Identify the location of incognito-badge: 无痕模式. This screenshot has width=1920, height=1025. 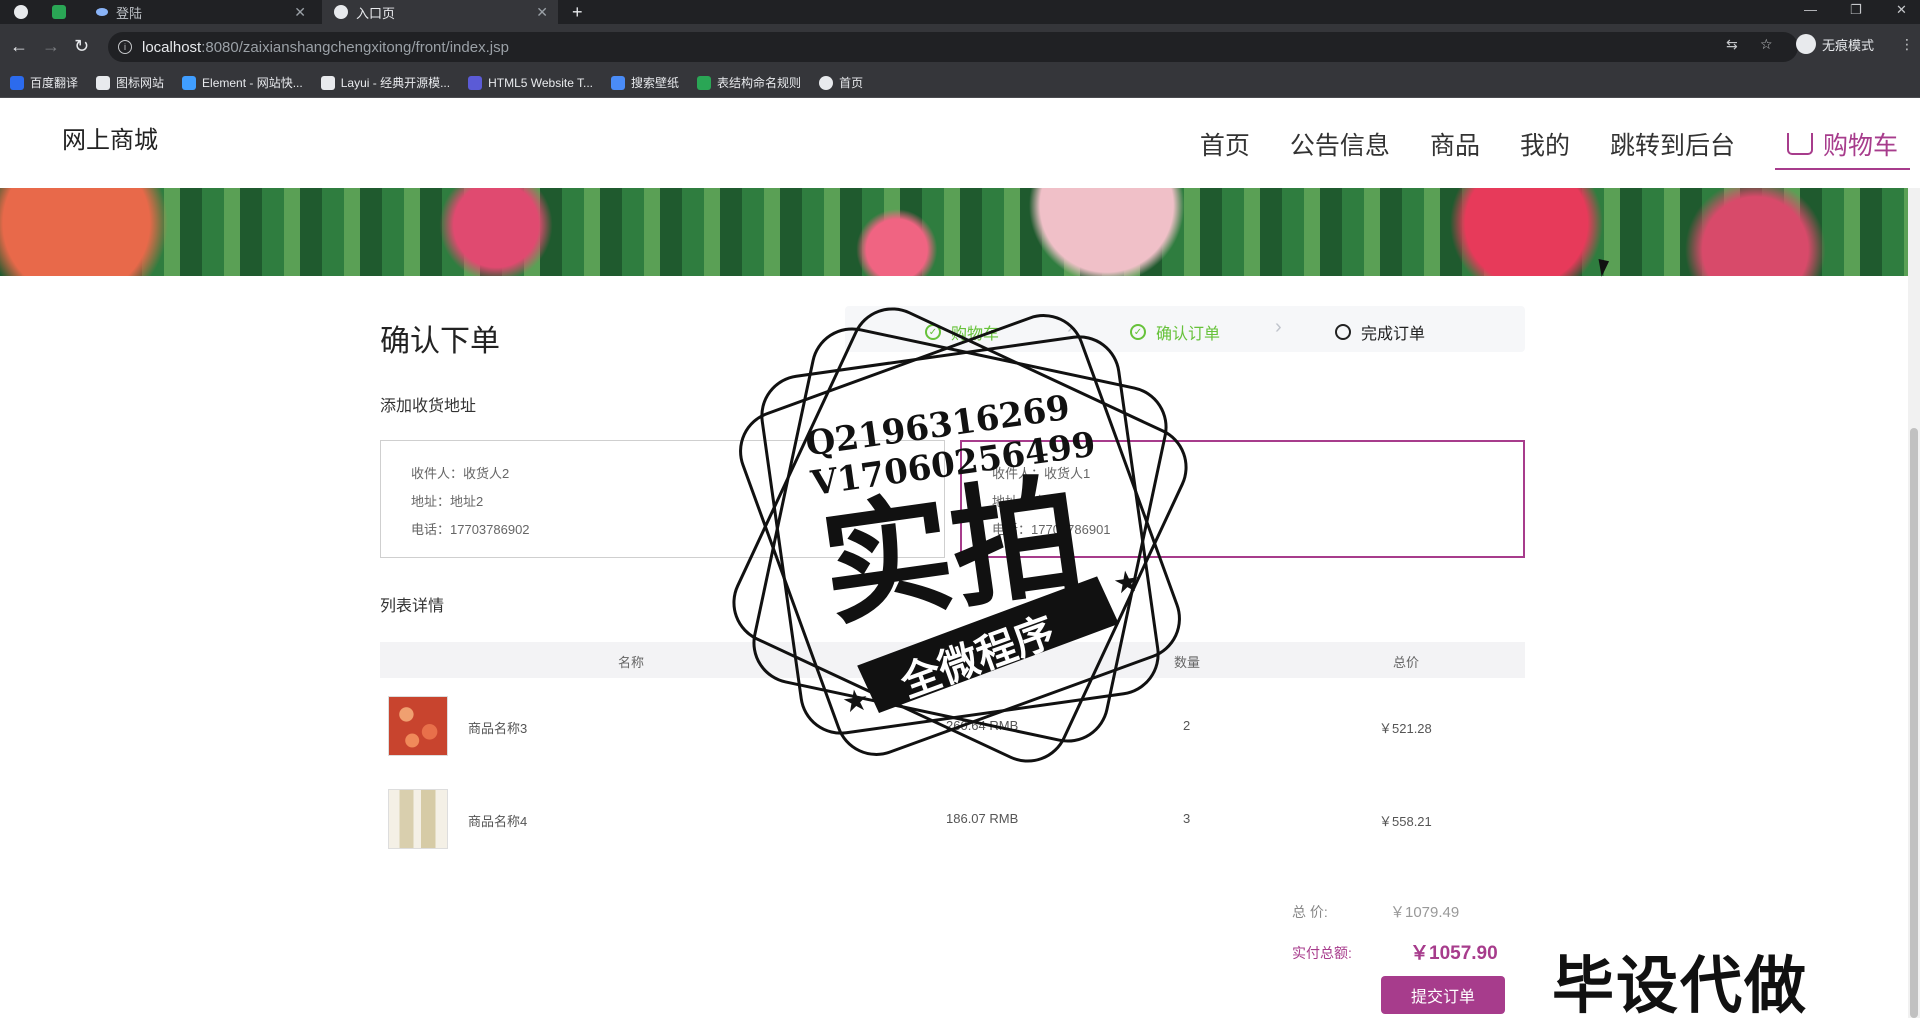
(1835, 44).